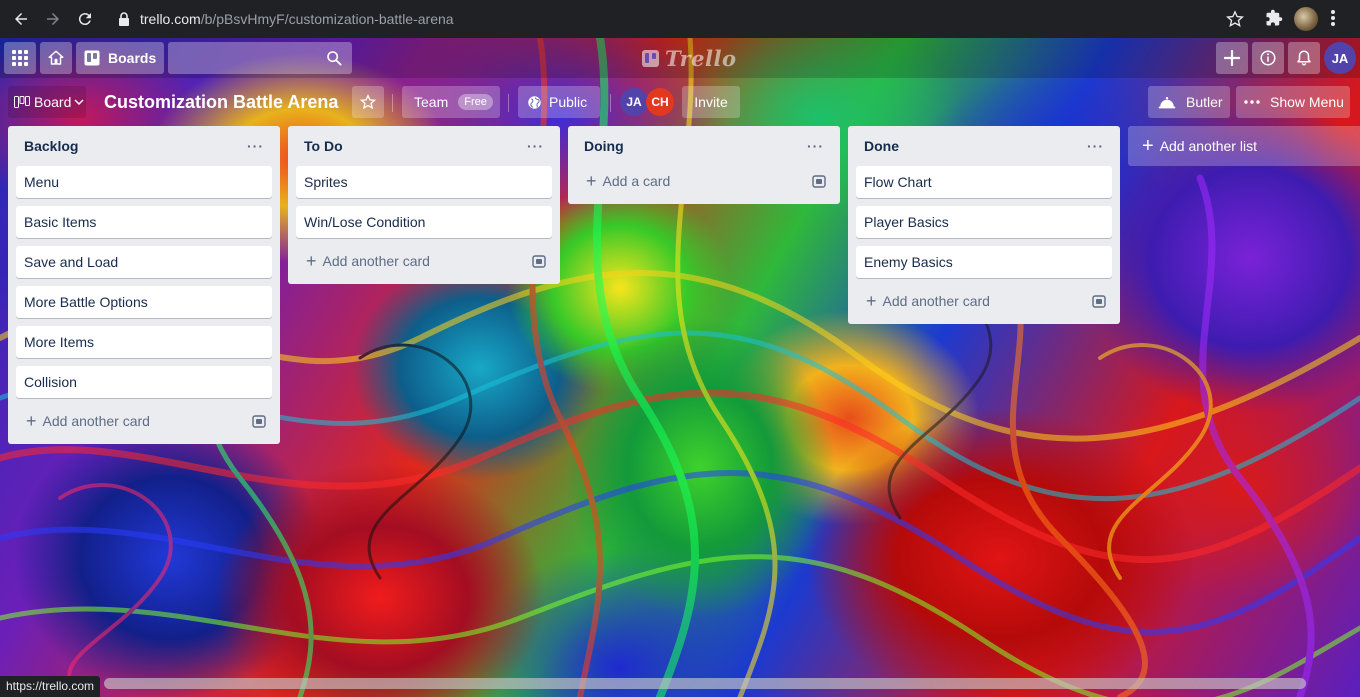 This screenshot has height=697, width=1360. What do you see at coordinates (431, 102) in the screenshot?
I see `team-label: Team` at bounding box center [431, 102].